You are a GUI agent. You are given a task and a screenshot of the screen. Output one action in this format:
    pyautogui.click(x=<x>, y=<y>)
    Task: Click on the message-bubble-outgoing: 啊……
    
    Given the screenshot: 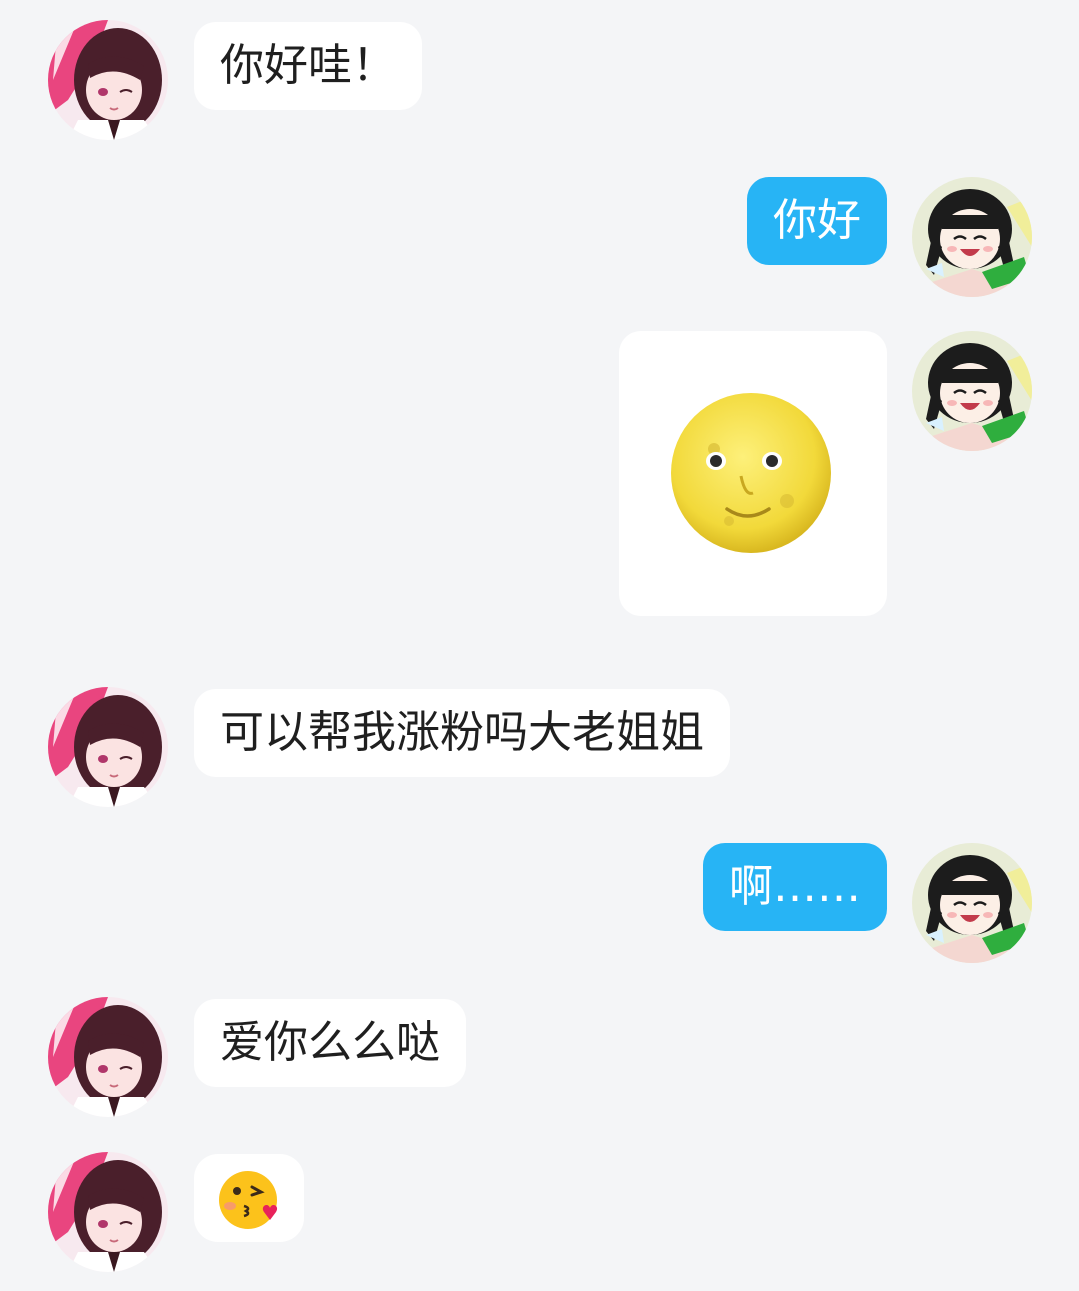 What is the action you would take?
    pyautogui.click(x=795, y=887)
    